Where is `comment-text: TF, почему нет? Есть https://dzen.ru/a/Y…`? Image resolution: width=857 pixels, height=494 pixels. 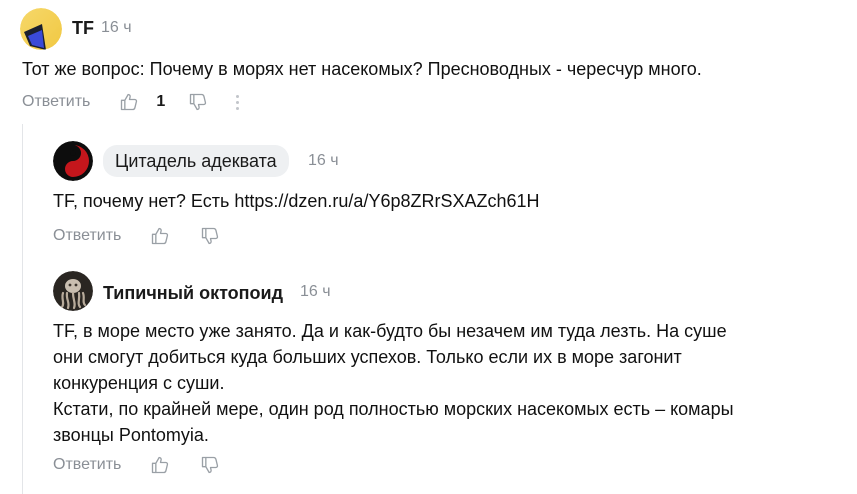
comment-text: TF, почему нет? Есть https://dzen.ru/a/Y… is located at coordinates (296, 201).